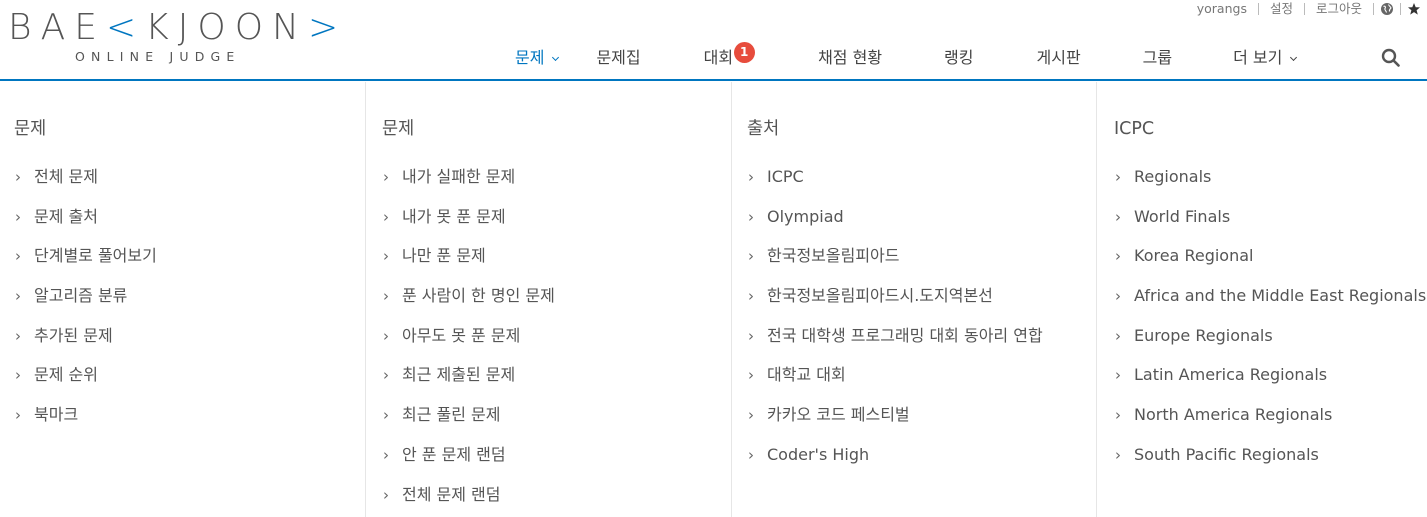  Describe the element at coordinates (66, 176) in the screenshot. I see `menu-item-label: 전체 문제` at that location.